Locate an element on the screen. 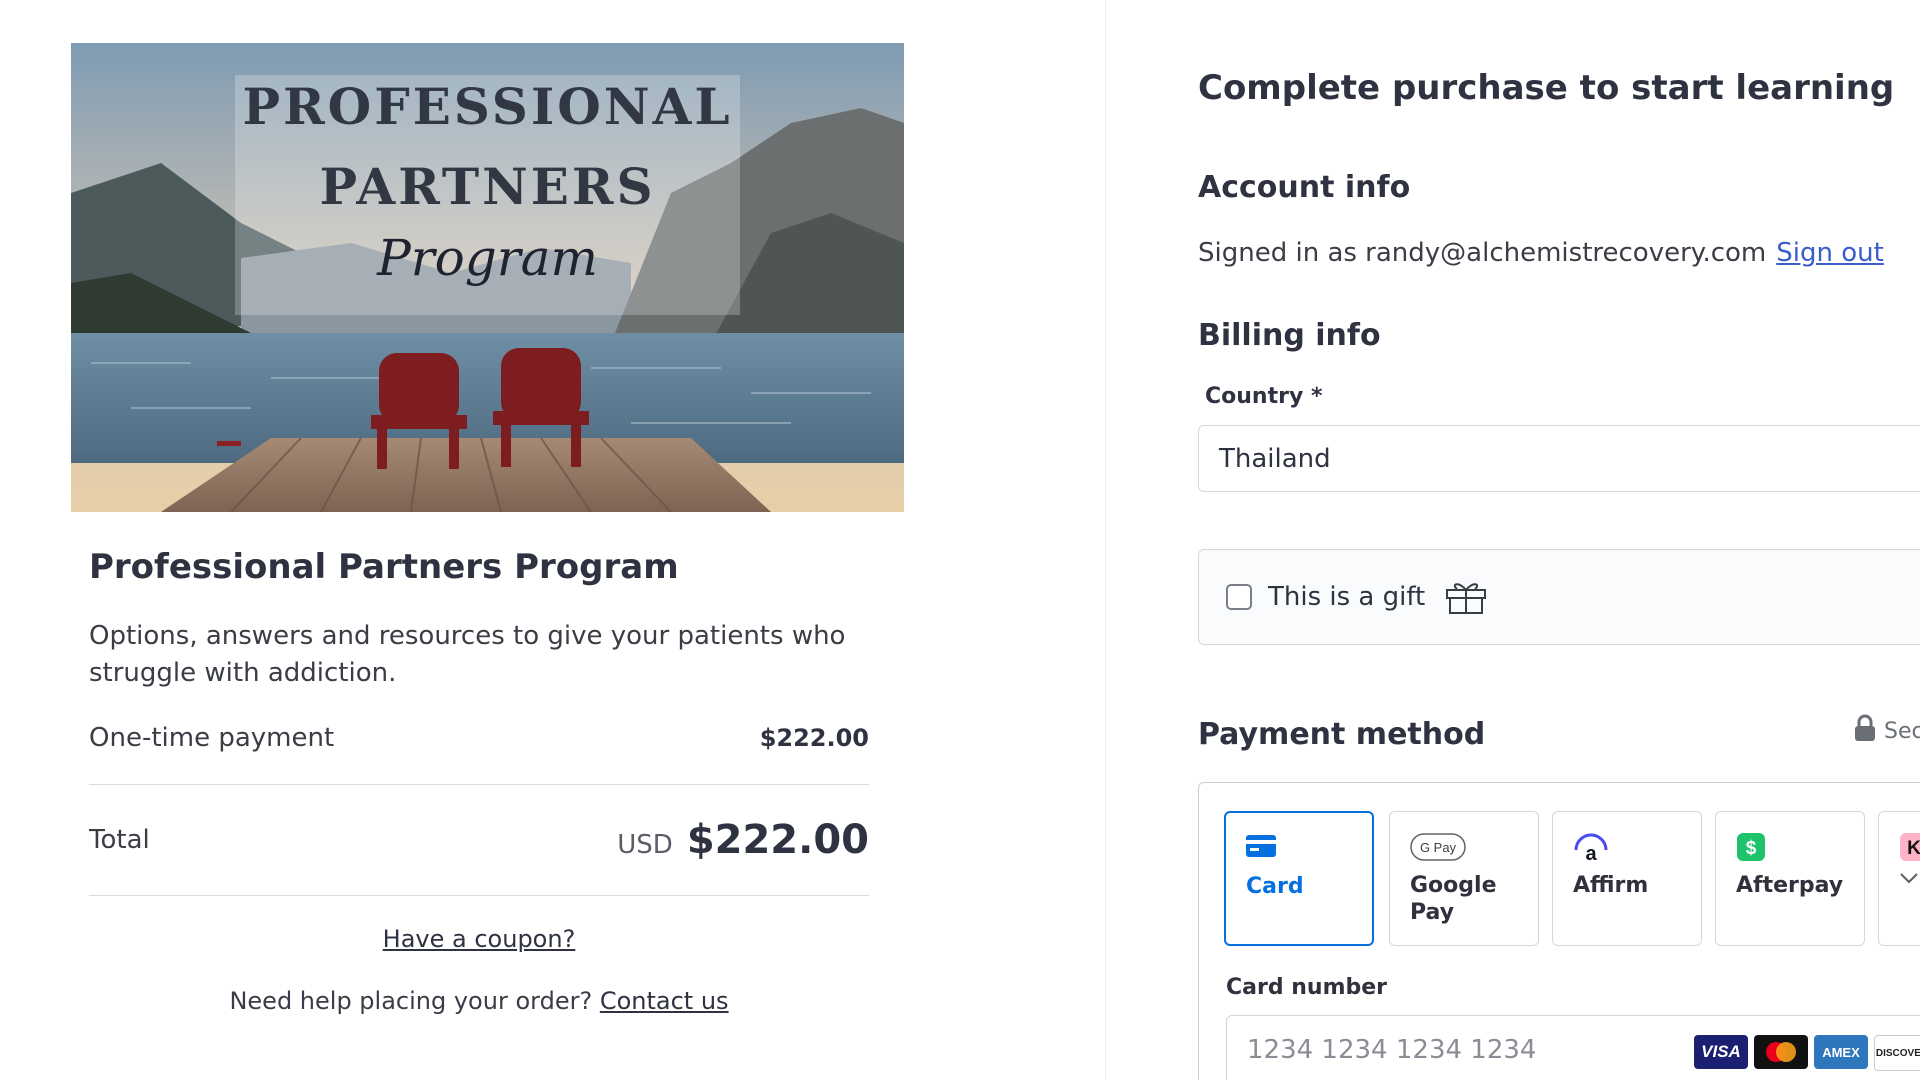  total-label: Total is located at coordinates (119, 840).